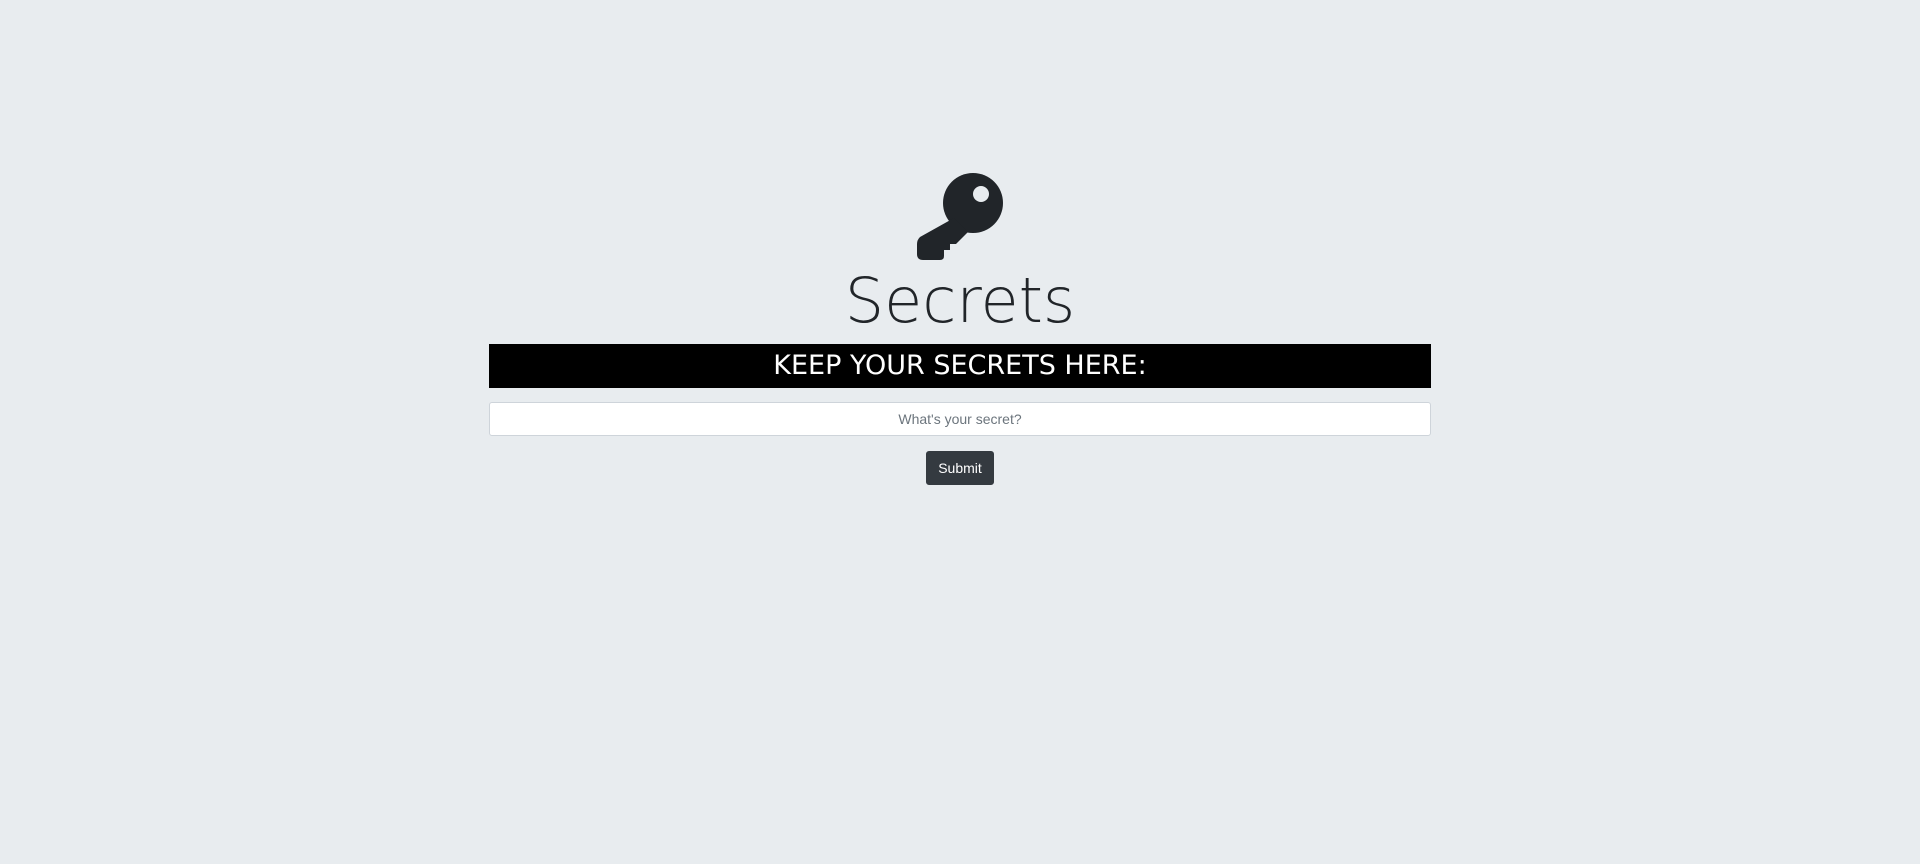 The height and width of the screenshot is (864, 1920). Describe the element at coordinates (960, 300) in the screenshot. I see `app-title: Secrets` at that location.